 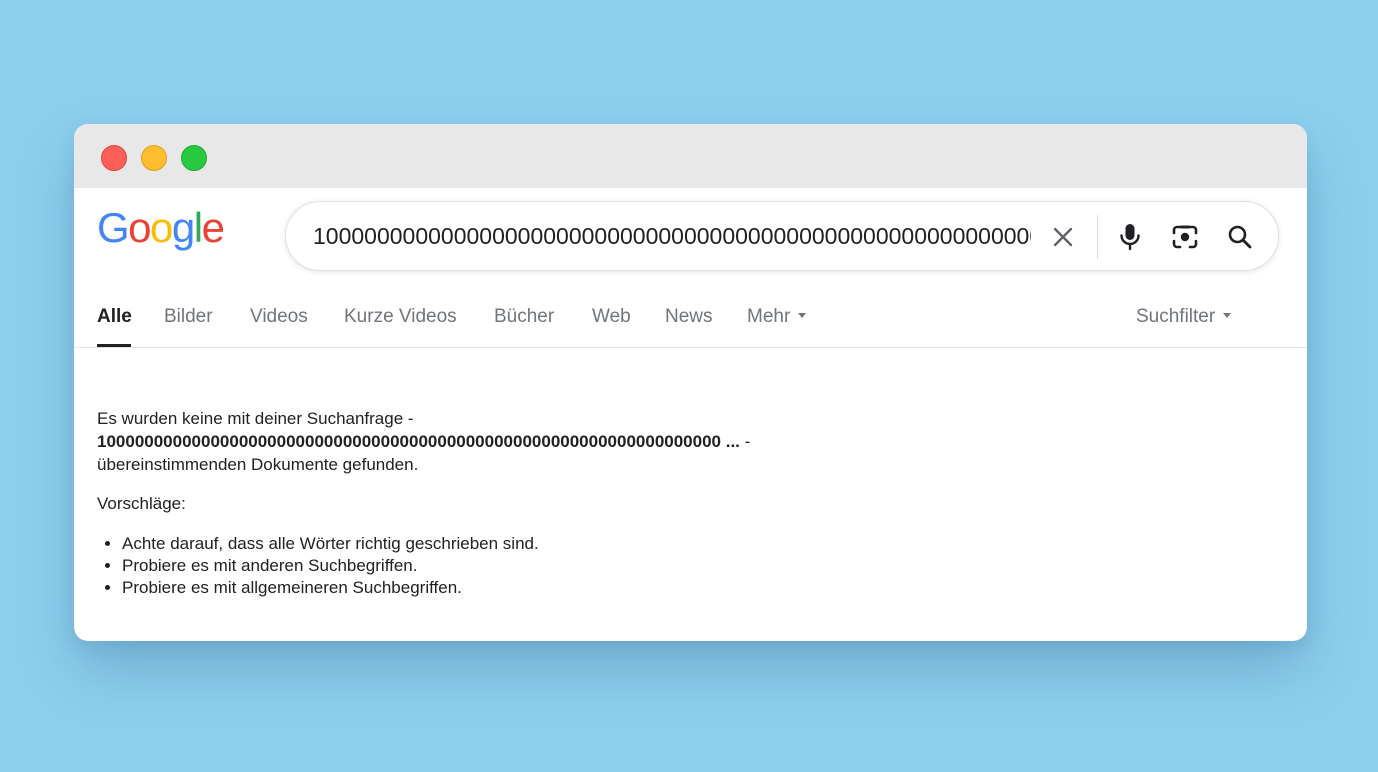 What do you see at coordinates (114, 158) in the screenshot?
I see `close-window-button` at bounding box center [114, 158].